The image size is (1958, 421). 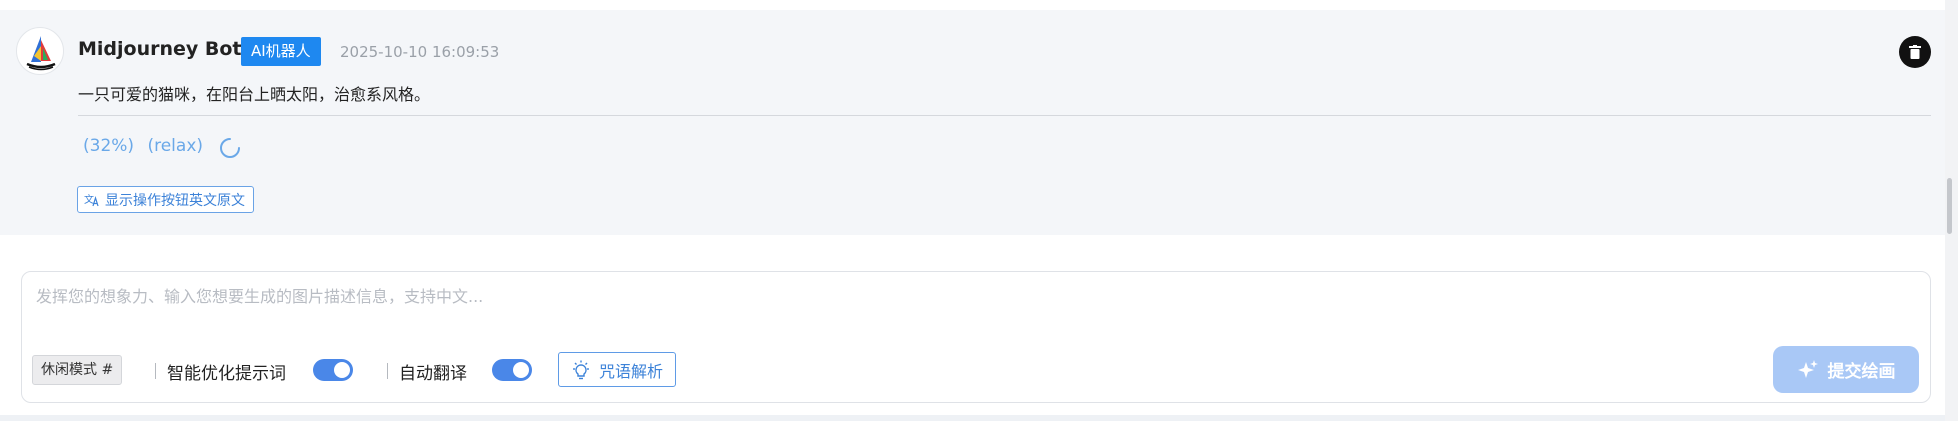 What do you see at coordinates (77, 370) in the screenshot?
I see `relax-mode-button: 休闲模式 #` at bounding box center [77, 370].